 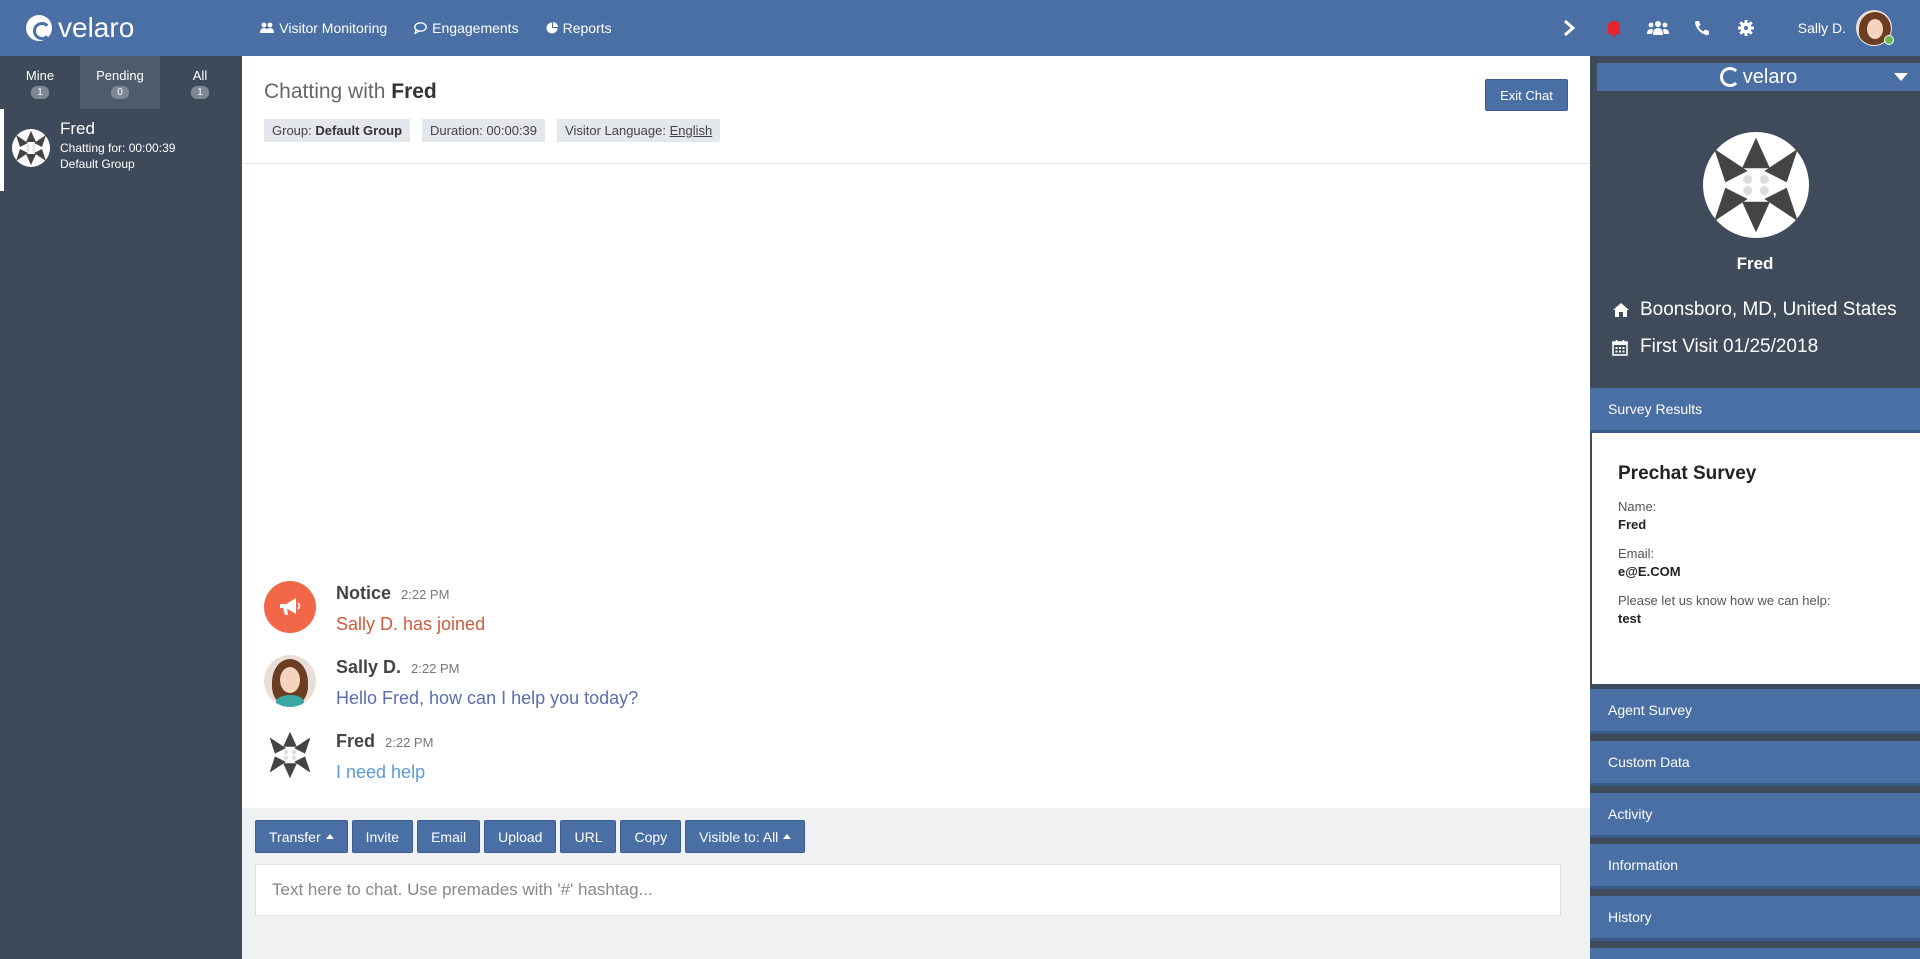 What do you see at coordinates (359, 130) in the screenshot?
I see `group-tag-value: Default Group` at bounding box center [359, 130].